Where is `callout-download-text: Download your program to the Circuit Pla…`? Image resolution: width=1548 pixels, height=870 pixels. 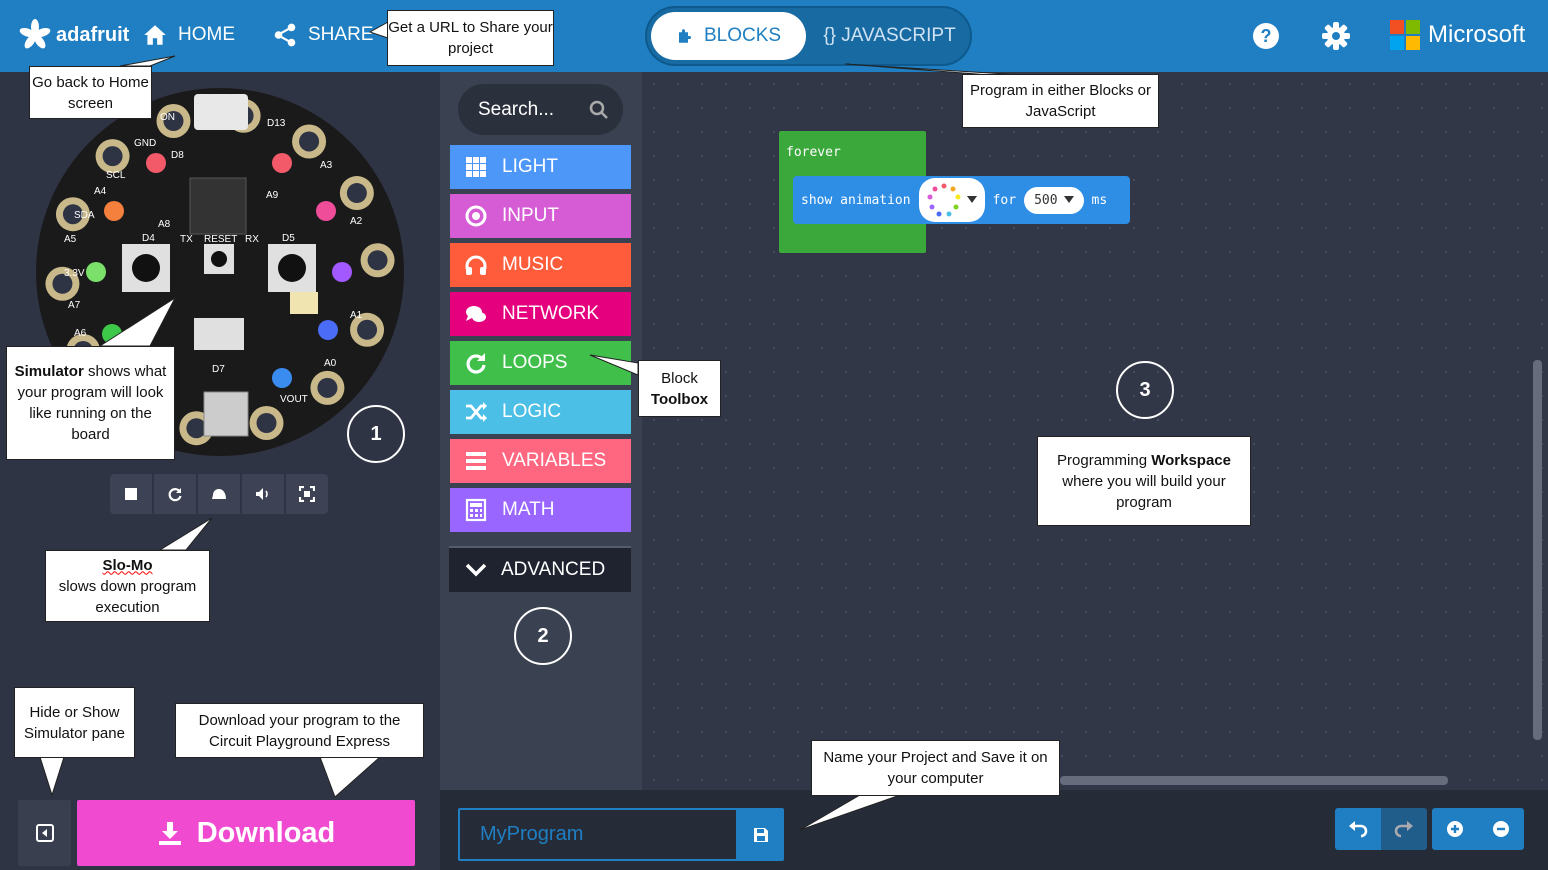
callout-download-text: Download your program to the Circuit Pla… is located at coordinates (299, 730).